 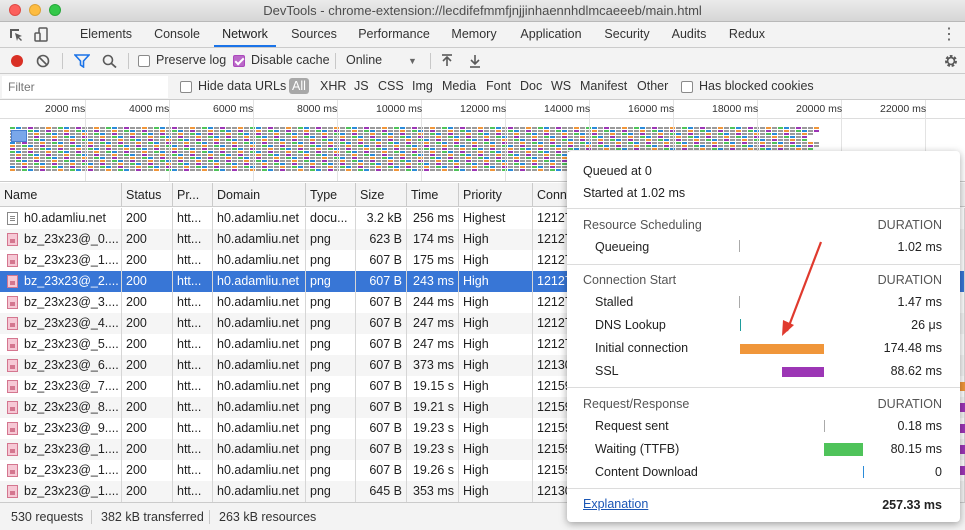 What do you see at coordinates (61, 195) in the screenshot?
I see `column-header-name: Name` at bounding box center [61, 195].